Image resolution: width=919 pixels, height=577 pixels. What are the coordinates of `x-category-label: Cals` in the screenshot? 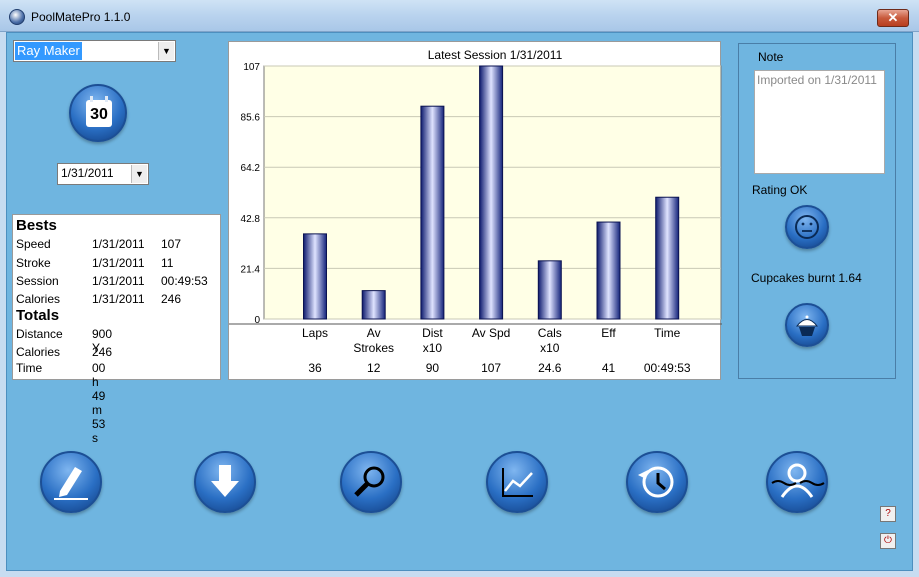 It's located at (550, 333).